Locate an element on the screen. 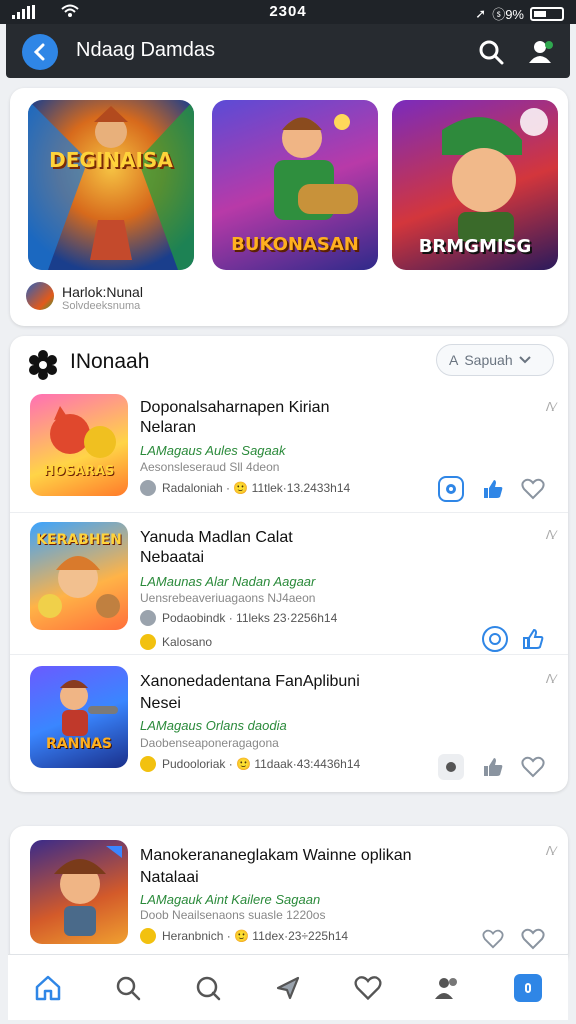 The image size is (576, 1024). featured-game-2-title: BUKONASAN is located at coordinates (295, 244).